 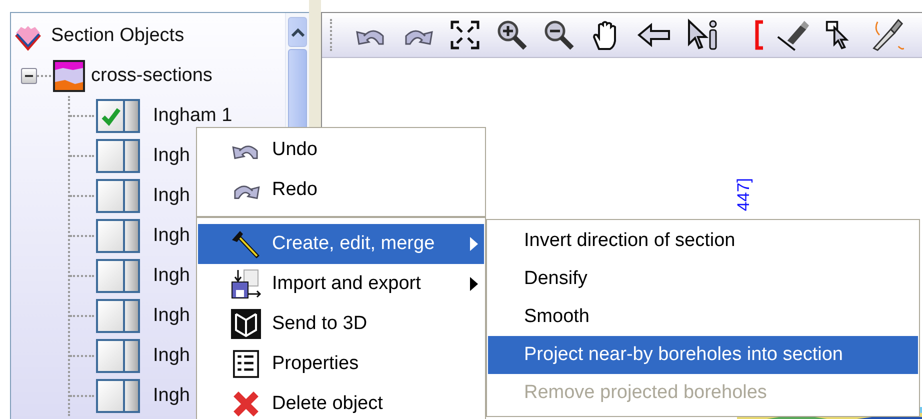 I want to click on pointer-info-icon, so click(x=703, y=35).